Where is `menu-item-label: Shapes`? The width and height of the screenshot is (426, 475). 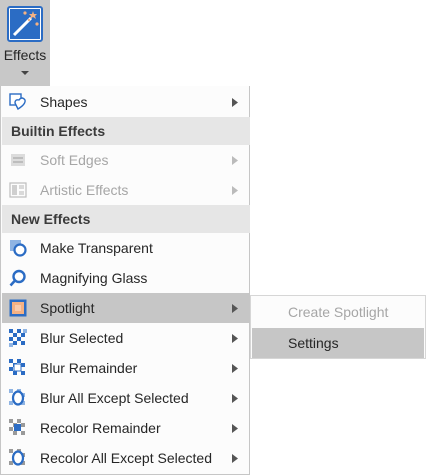
menu-item-label: Shapes is located at coordinates (64, 102).